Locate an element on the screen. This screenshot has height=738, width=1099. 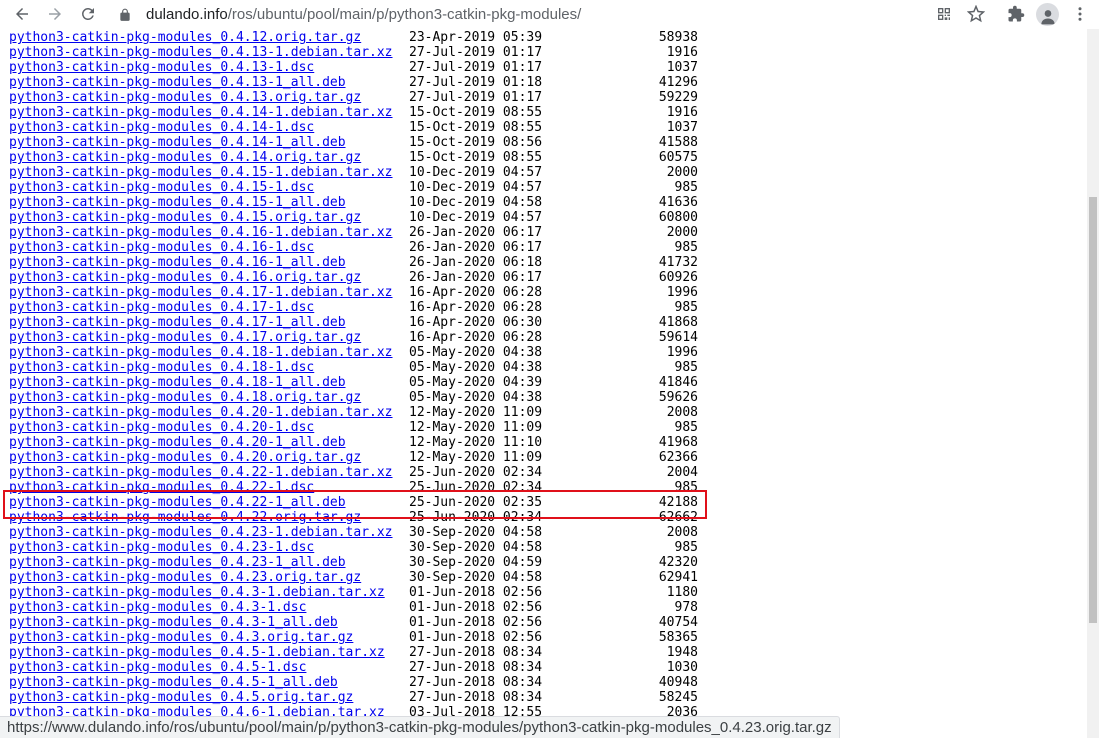
file-size: 41296 is located at coordinates (678, 82).